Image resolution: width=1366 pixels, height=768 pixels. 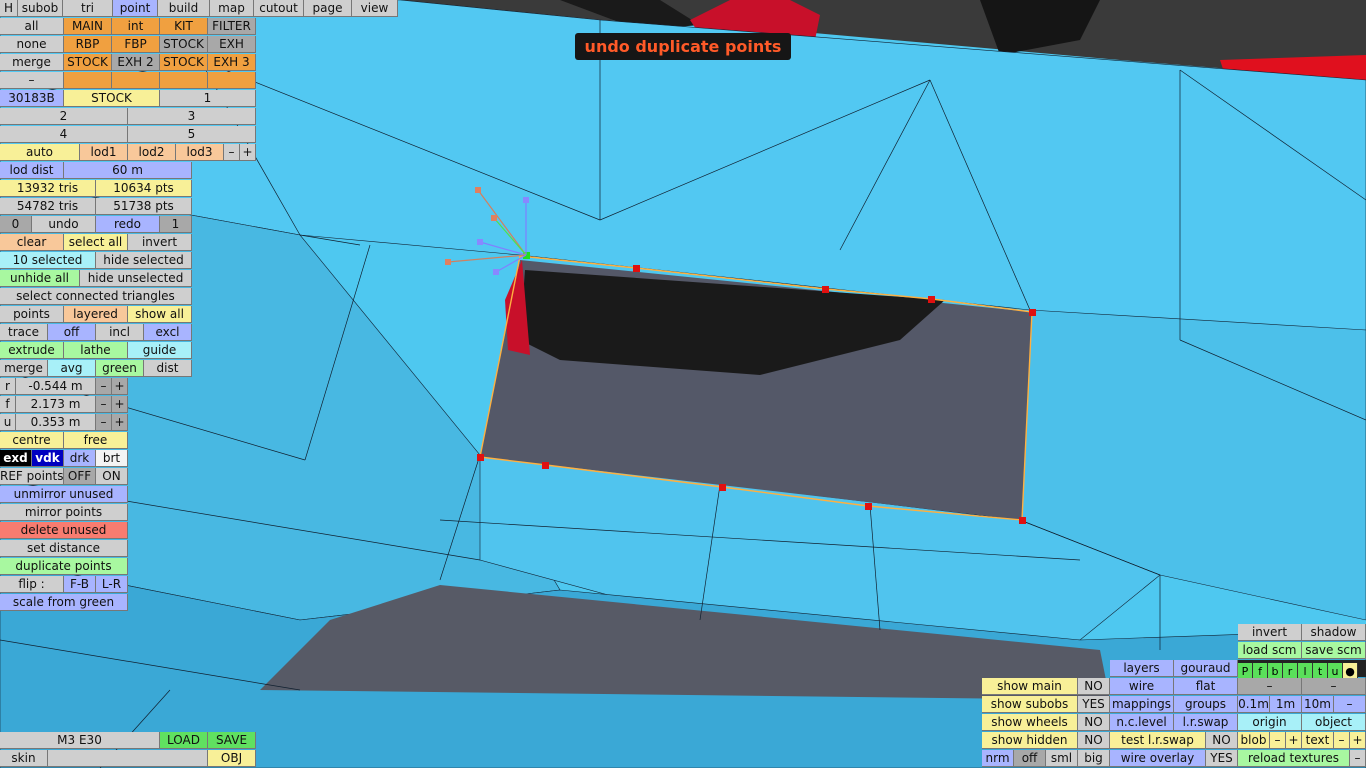 What do you see at coordinates (1142, 722) in the screenshot?
I see `nc-level-button: n.c.level` at bounding box center [1142, 722].